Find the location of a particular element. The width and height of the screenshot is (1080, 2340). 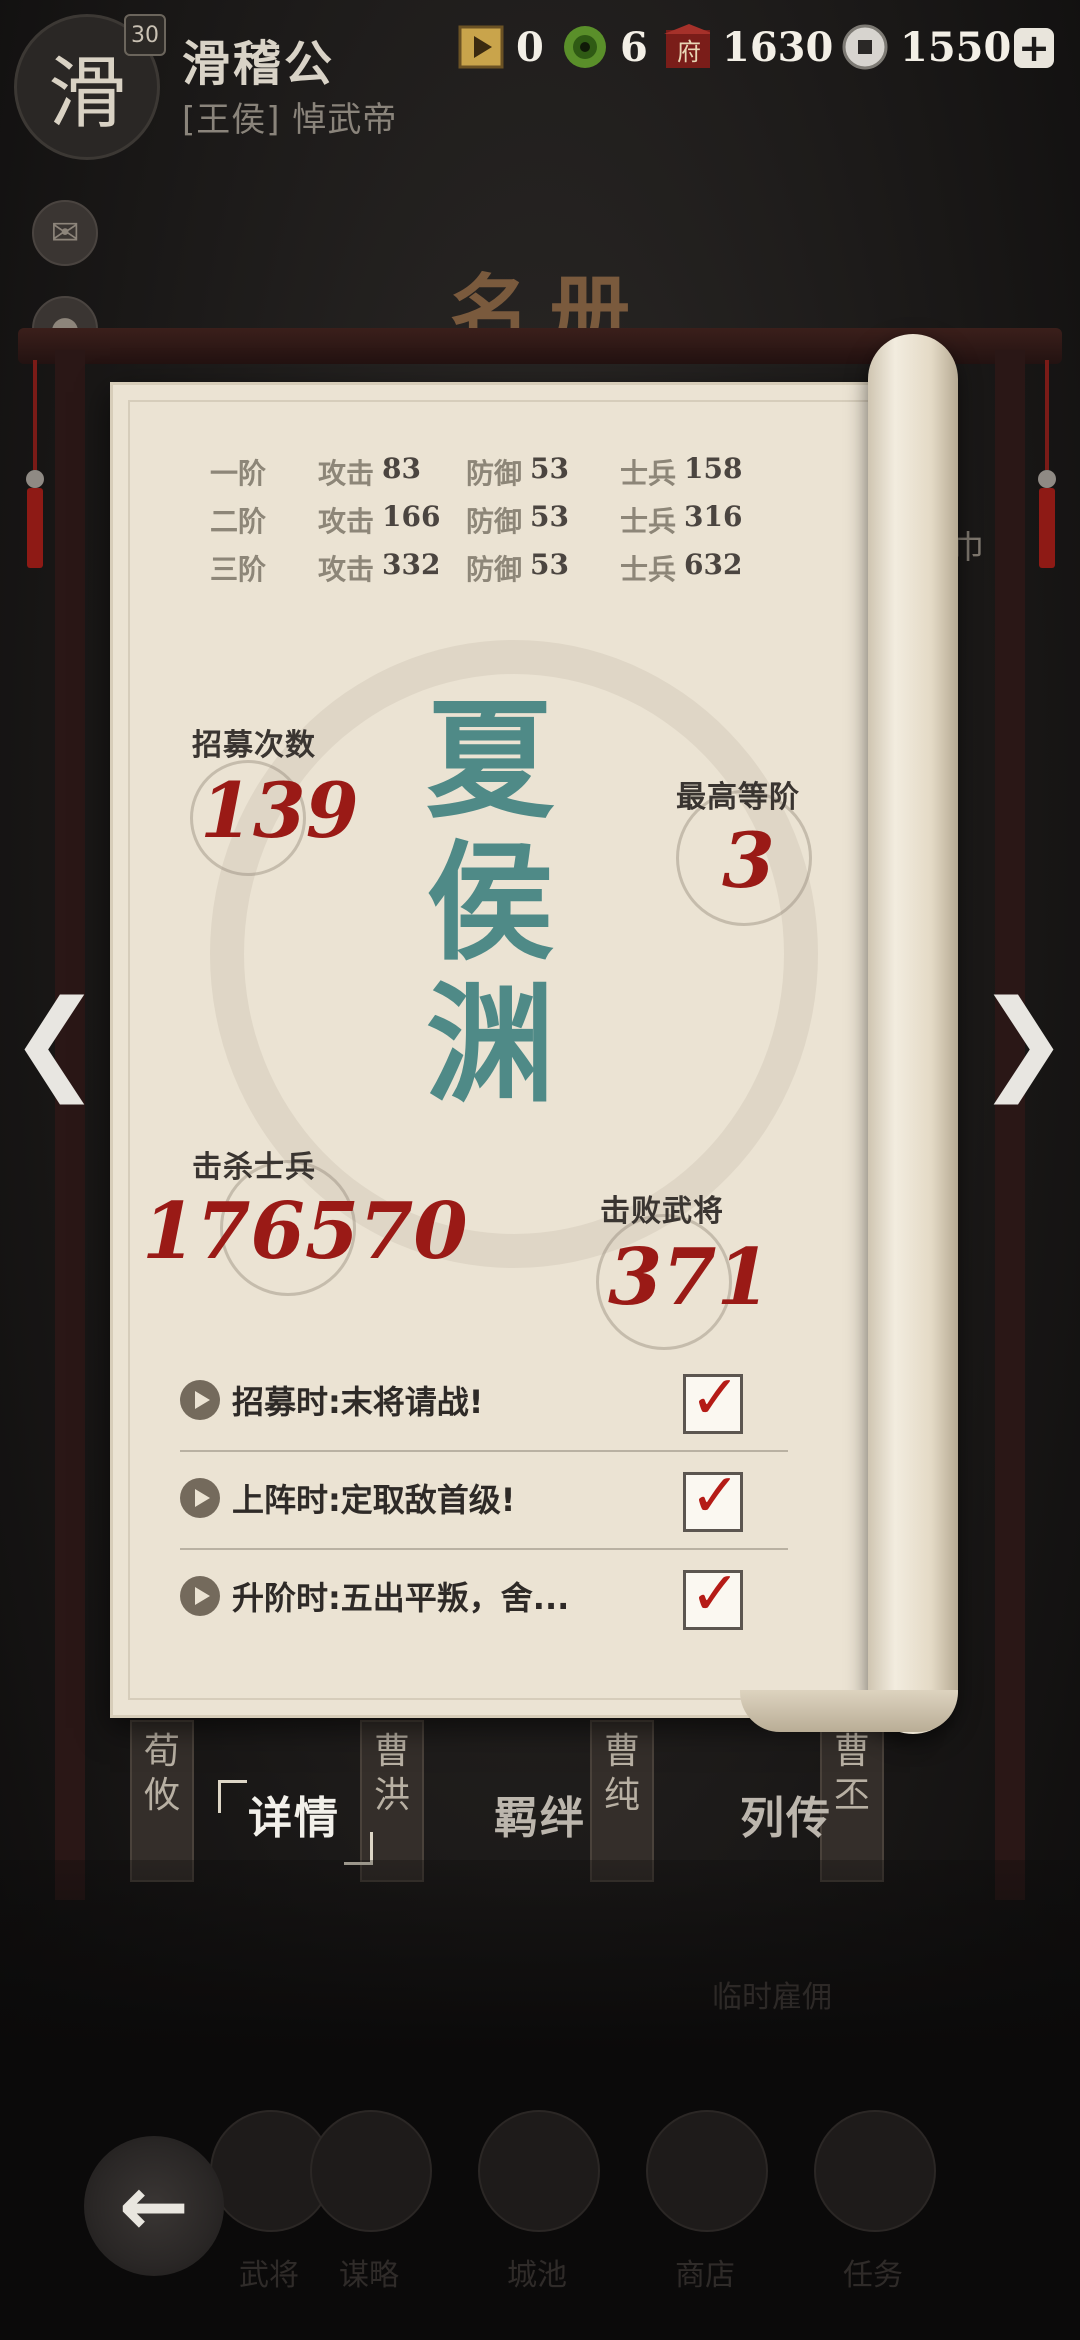

tier-row: 三阶 攻击 332 防御 53 士兵 632 is located at coordinates (490, 568).